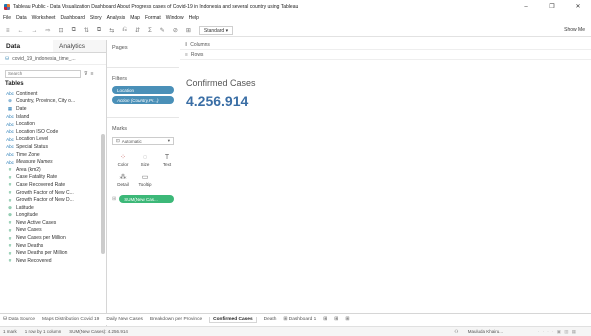  I want to click on field-label: New Active Cases, so click(36, 222).